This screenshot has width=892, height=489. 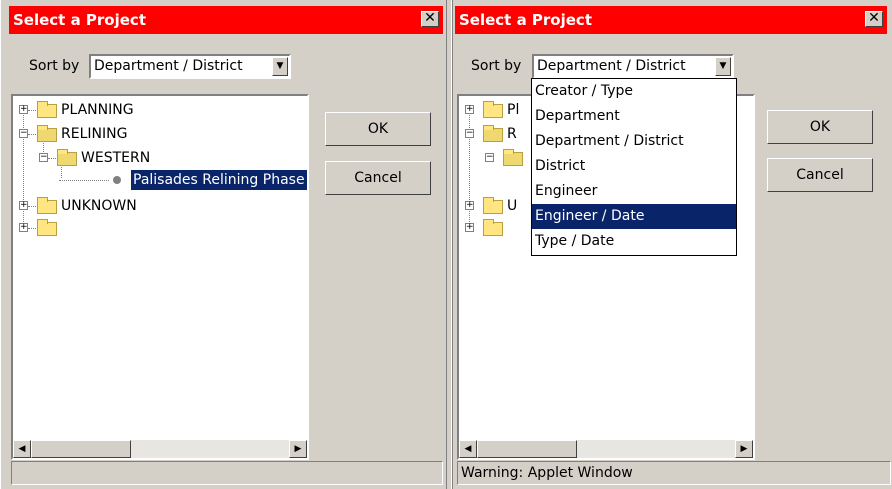 I want to click on status-bar, so click(x=227, y=473).